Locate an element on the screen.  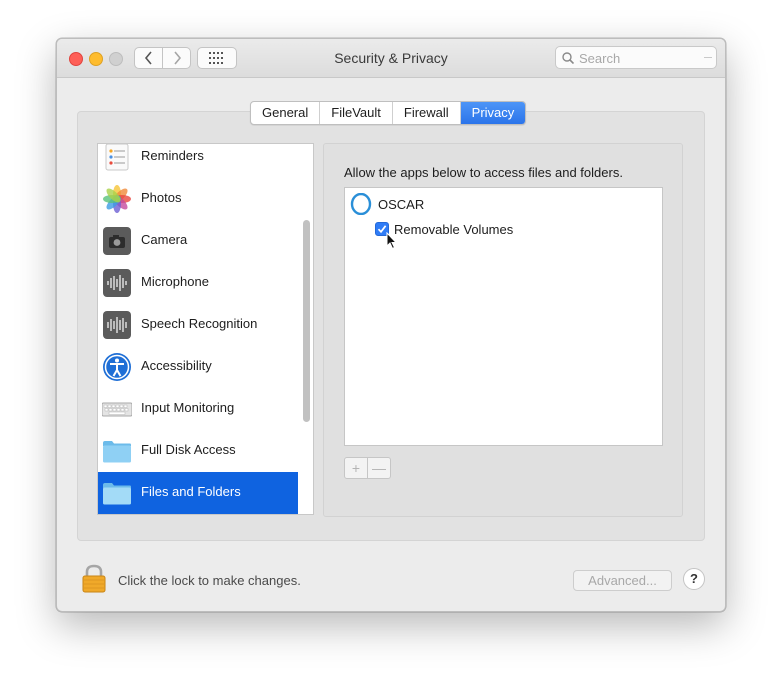
sidebar-item-accessibility: Accessibility is located at coordinates (199, 367).